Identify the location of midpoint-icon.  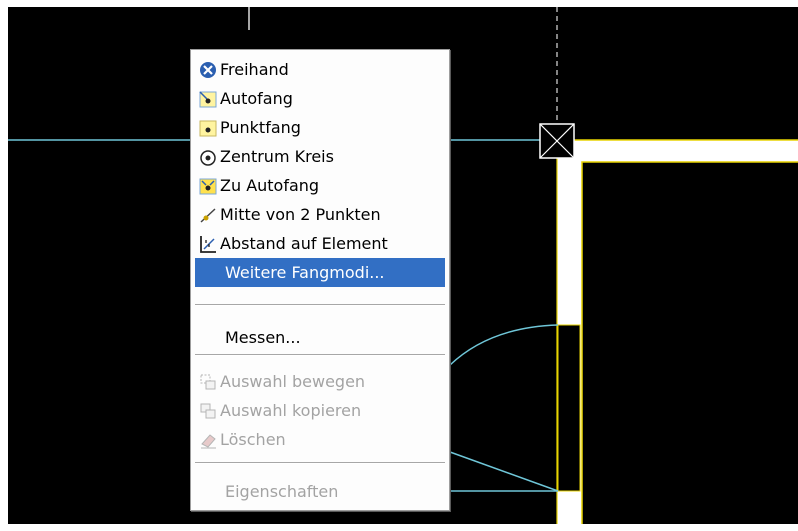
(208, 215).